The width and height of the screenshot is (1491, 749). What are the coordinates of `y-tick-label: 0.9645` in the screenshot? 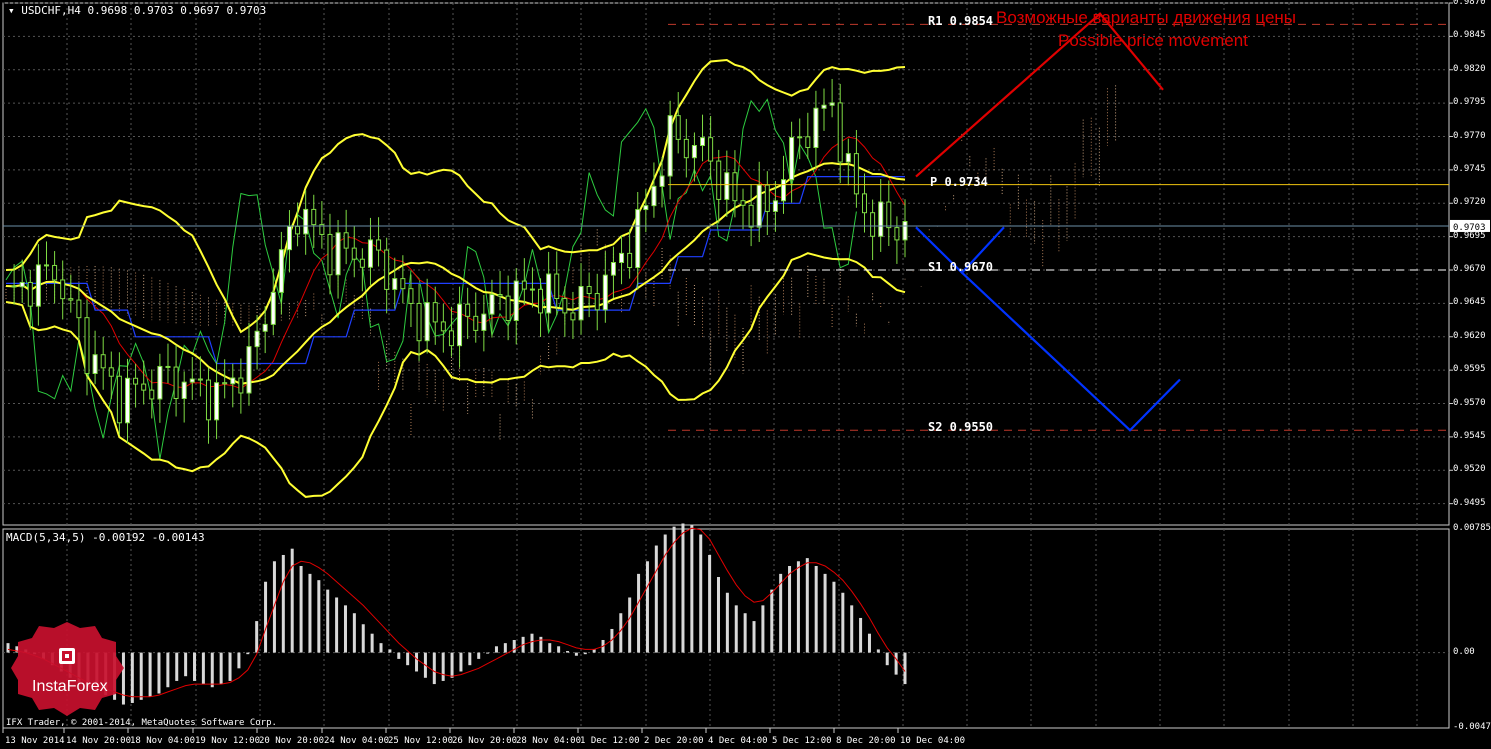 It's located at (1469, 302).